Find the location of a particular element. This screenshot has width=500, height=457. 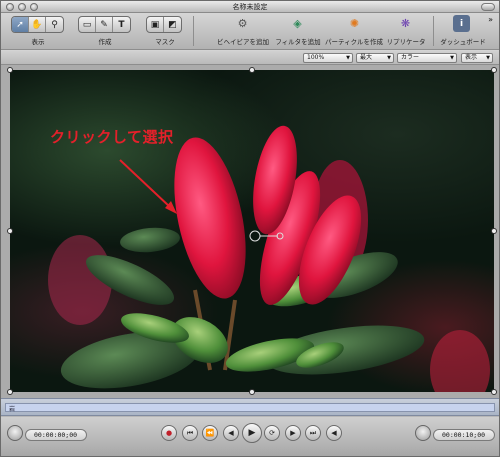

next-frame-button: ▶ is located at coordinates (293, 433).